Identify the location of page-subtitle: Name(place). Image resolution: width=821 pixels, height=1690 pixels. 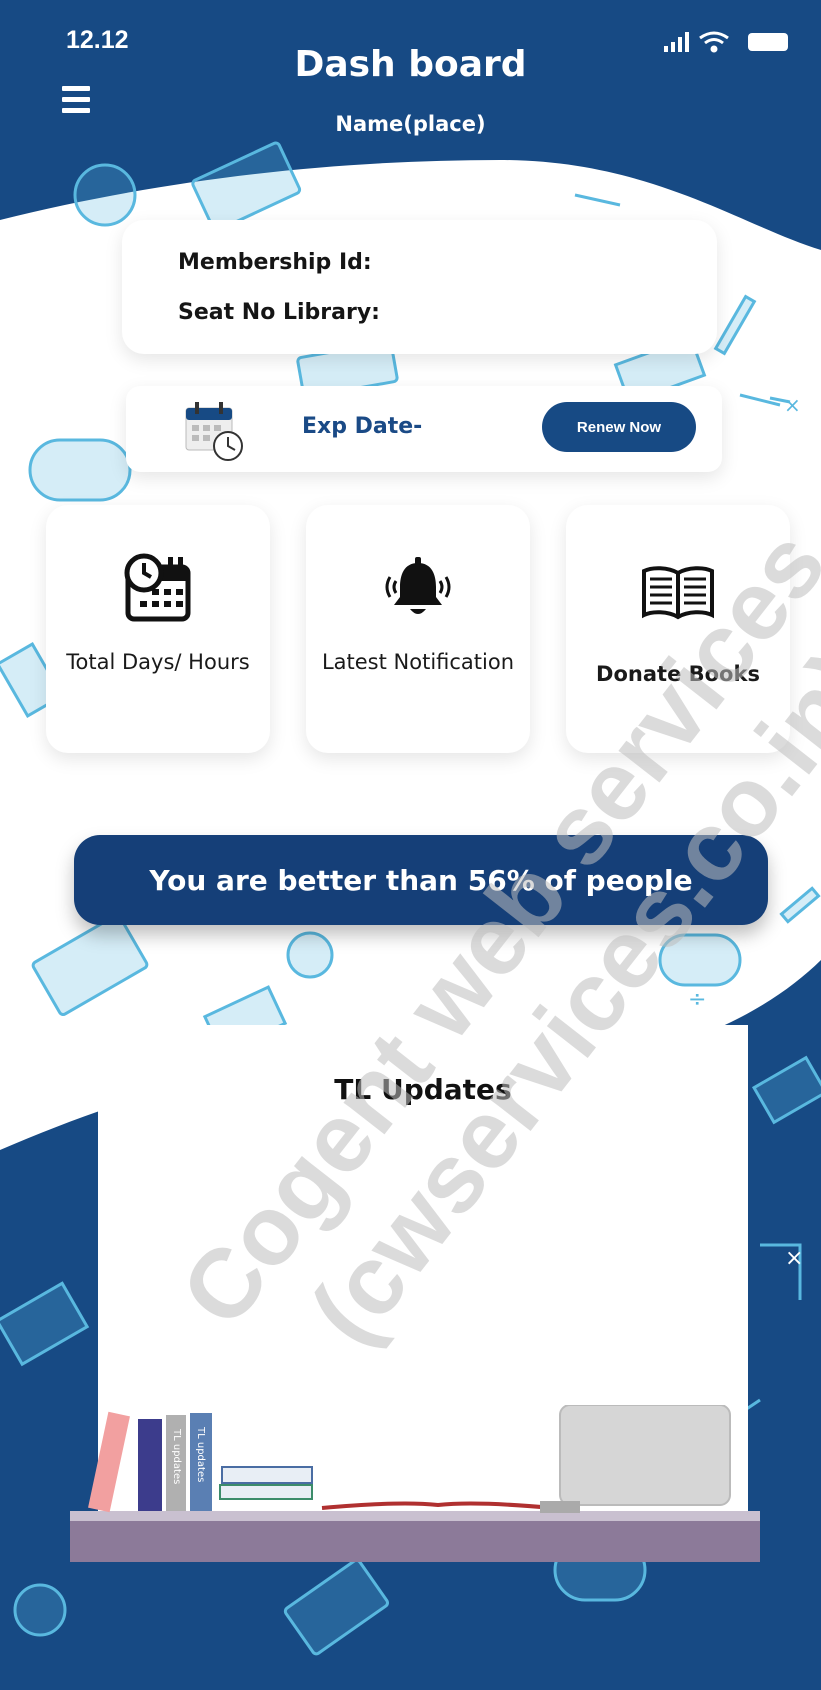
(410, 124).